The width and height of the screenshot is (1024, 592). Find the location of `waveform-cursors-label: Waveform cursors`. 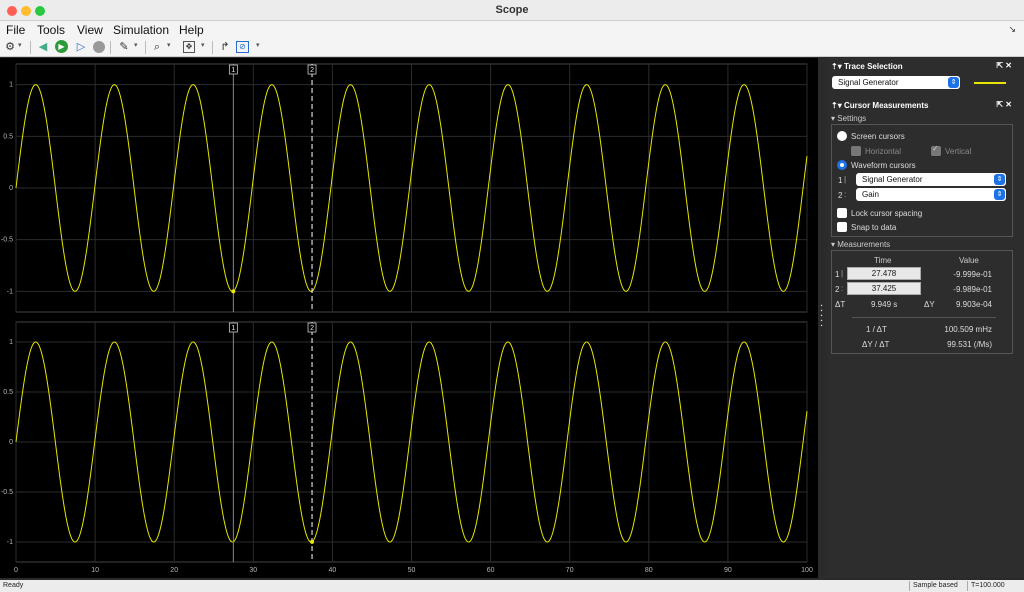

waveform-cursors-label: Waveform cursors is located at coordinates (883, 165).